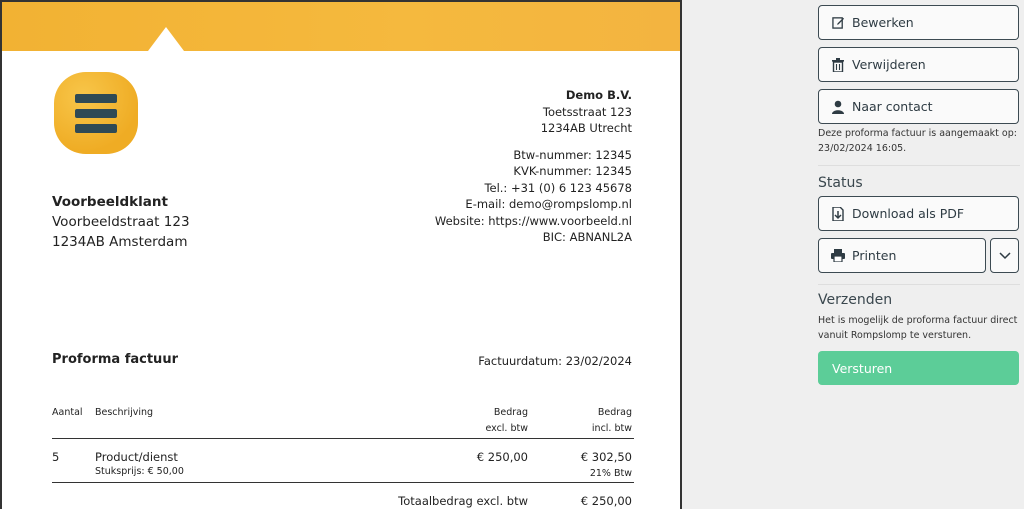 Image resolution: width=1024 pixels, height=509 pixels. Describe the element at coordinates (115, 359) in the screenshot. I see `document-title: Proforma factuur` at that location.